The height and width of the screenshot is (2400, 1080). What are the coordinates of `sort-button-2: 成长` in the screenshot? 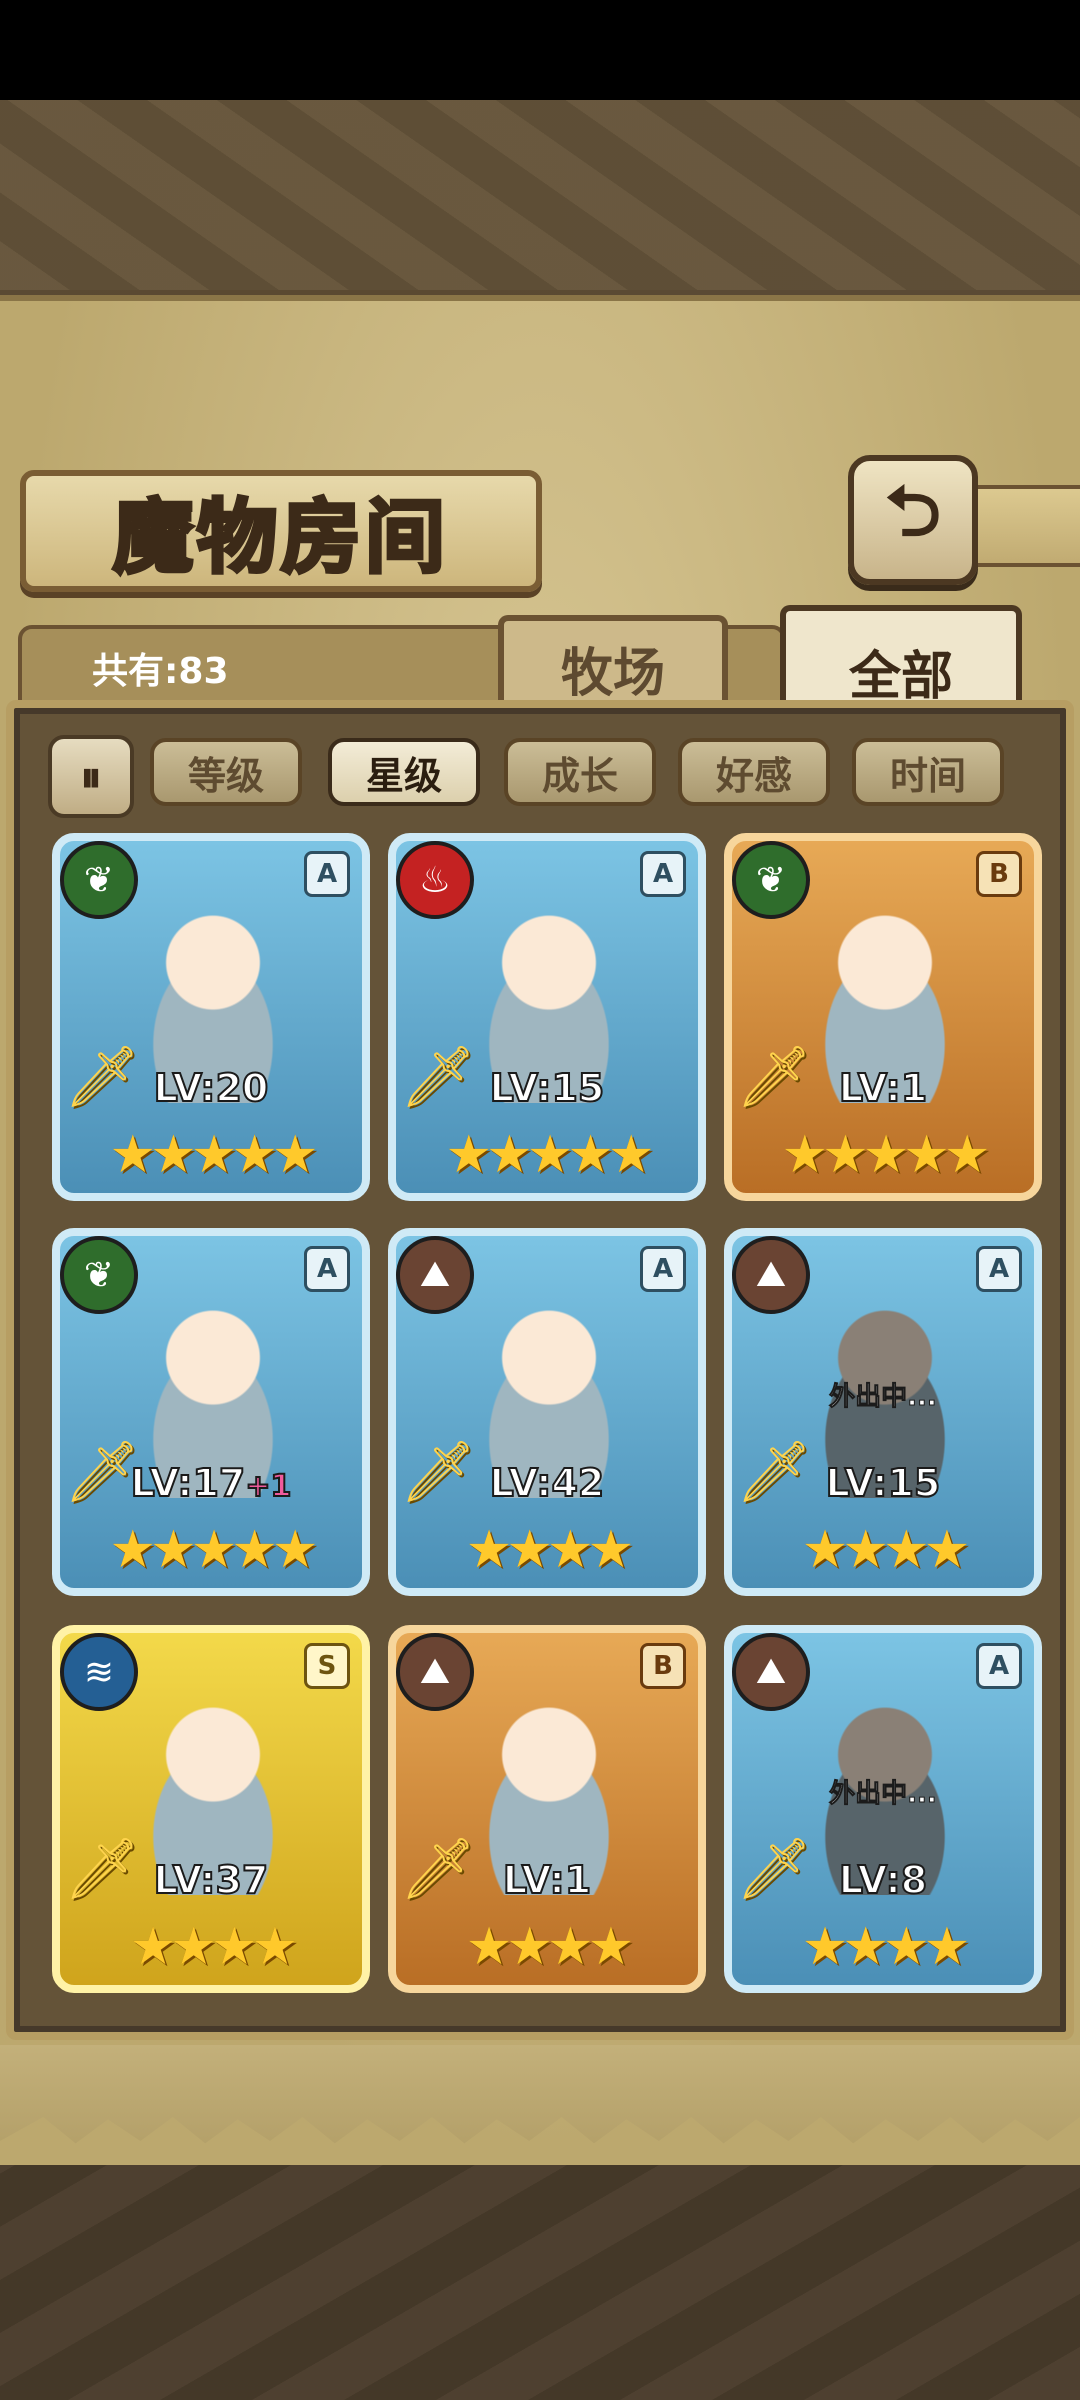 It's located at (580, 772).